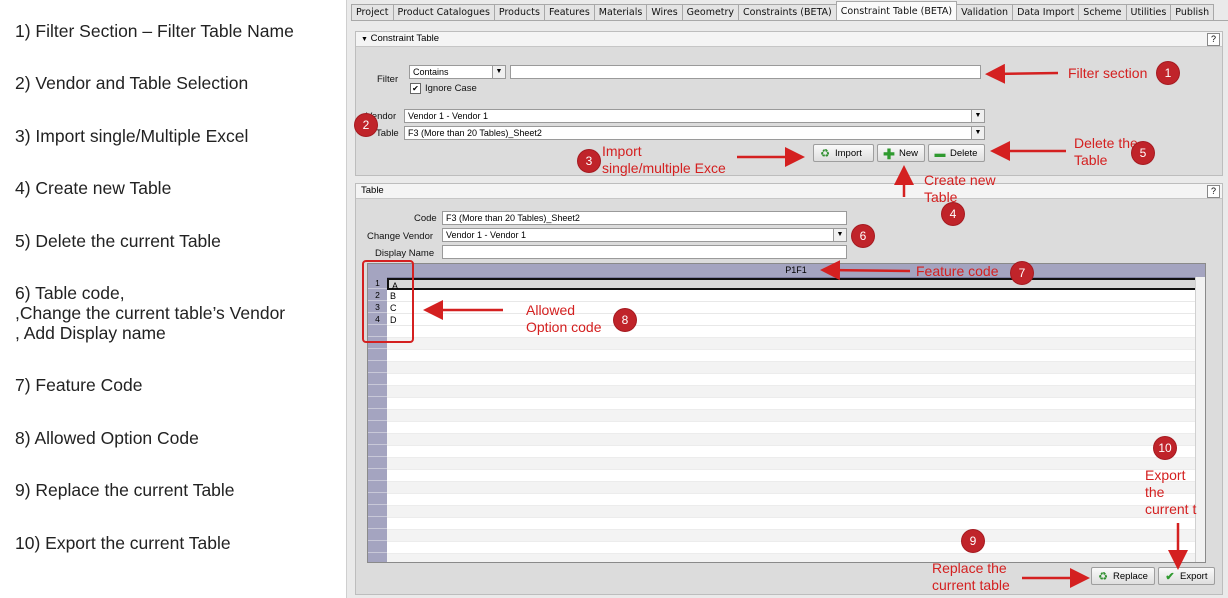 The width and height of the screenshot is (1228, 598). Describe the element at coordinates (1106, 143) in the screenshot. I see `annotation-delete-1: Delete the` at that location.